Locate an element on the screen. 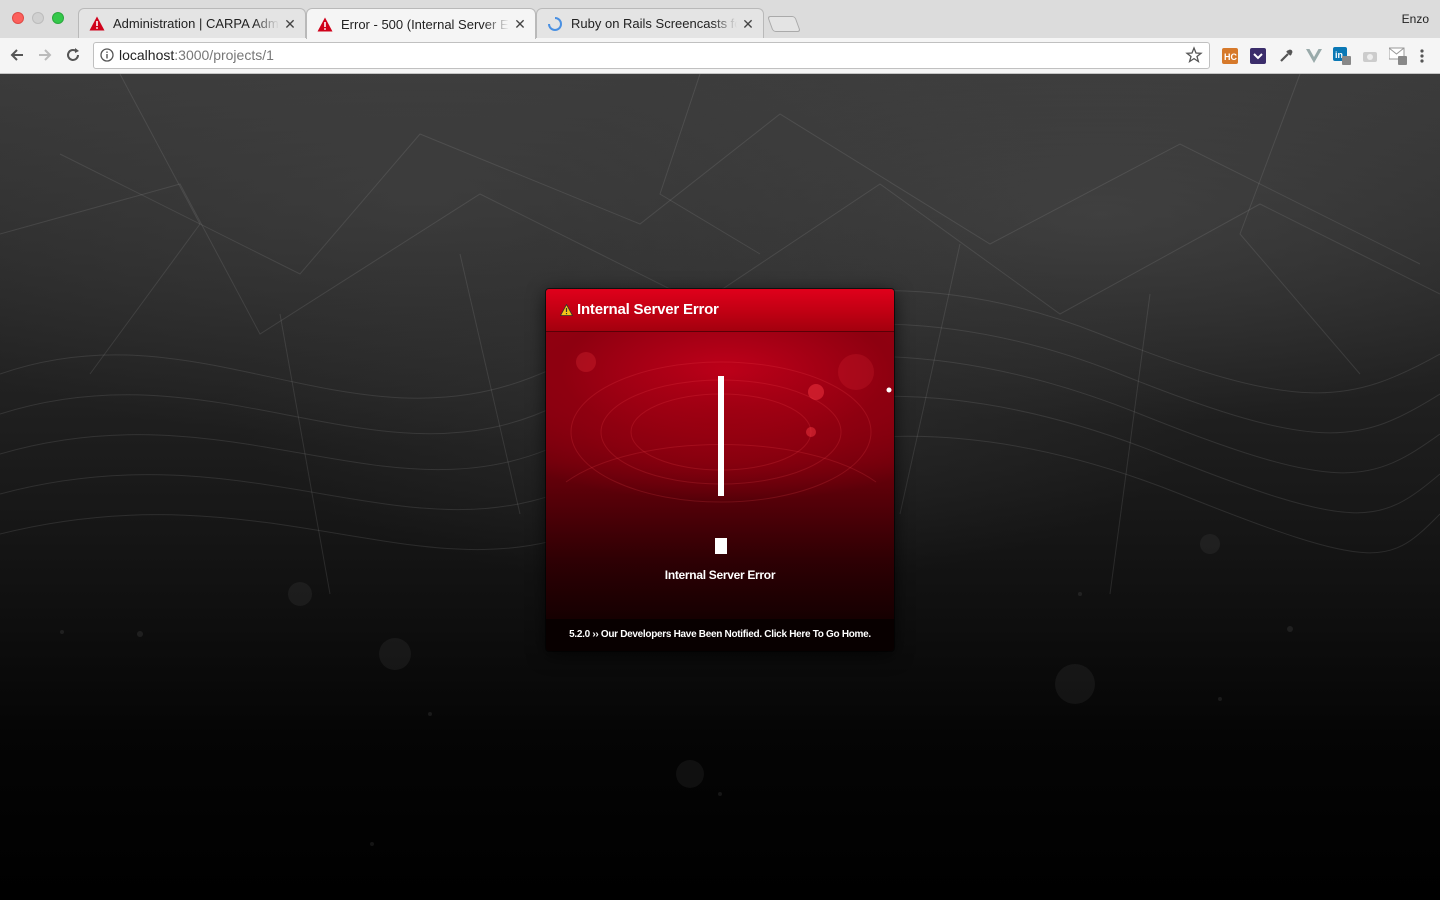 This screenshot has width=1440, height=900. eyedropper-extension-icon is located at coordinates (1286, 56).